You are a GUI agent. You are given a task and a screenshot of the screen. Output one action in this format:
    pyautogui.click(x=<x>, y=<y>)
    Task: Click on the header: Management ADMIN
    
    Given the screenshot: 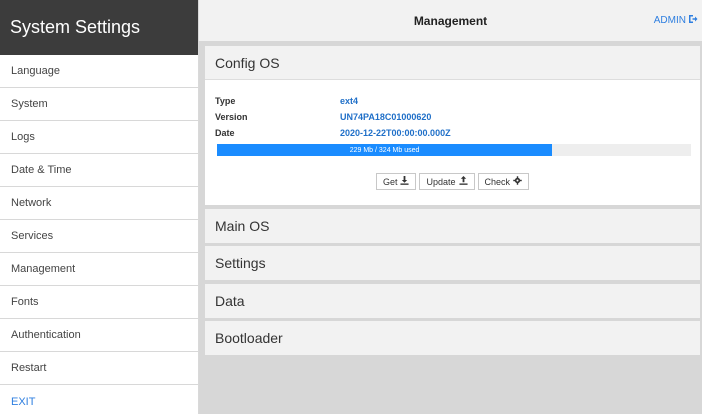 What is the action you would take?
    pyautogui.click(x=450, y=20)
    